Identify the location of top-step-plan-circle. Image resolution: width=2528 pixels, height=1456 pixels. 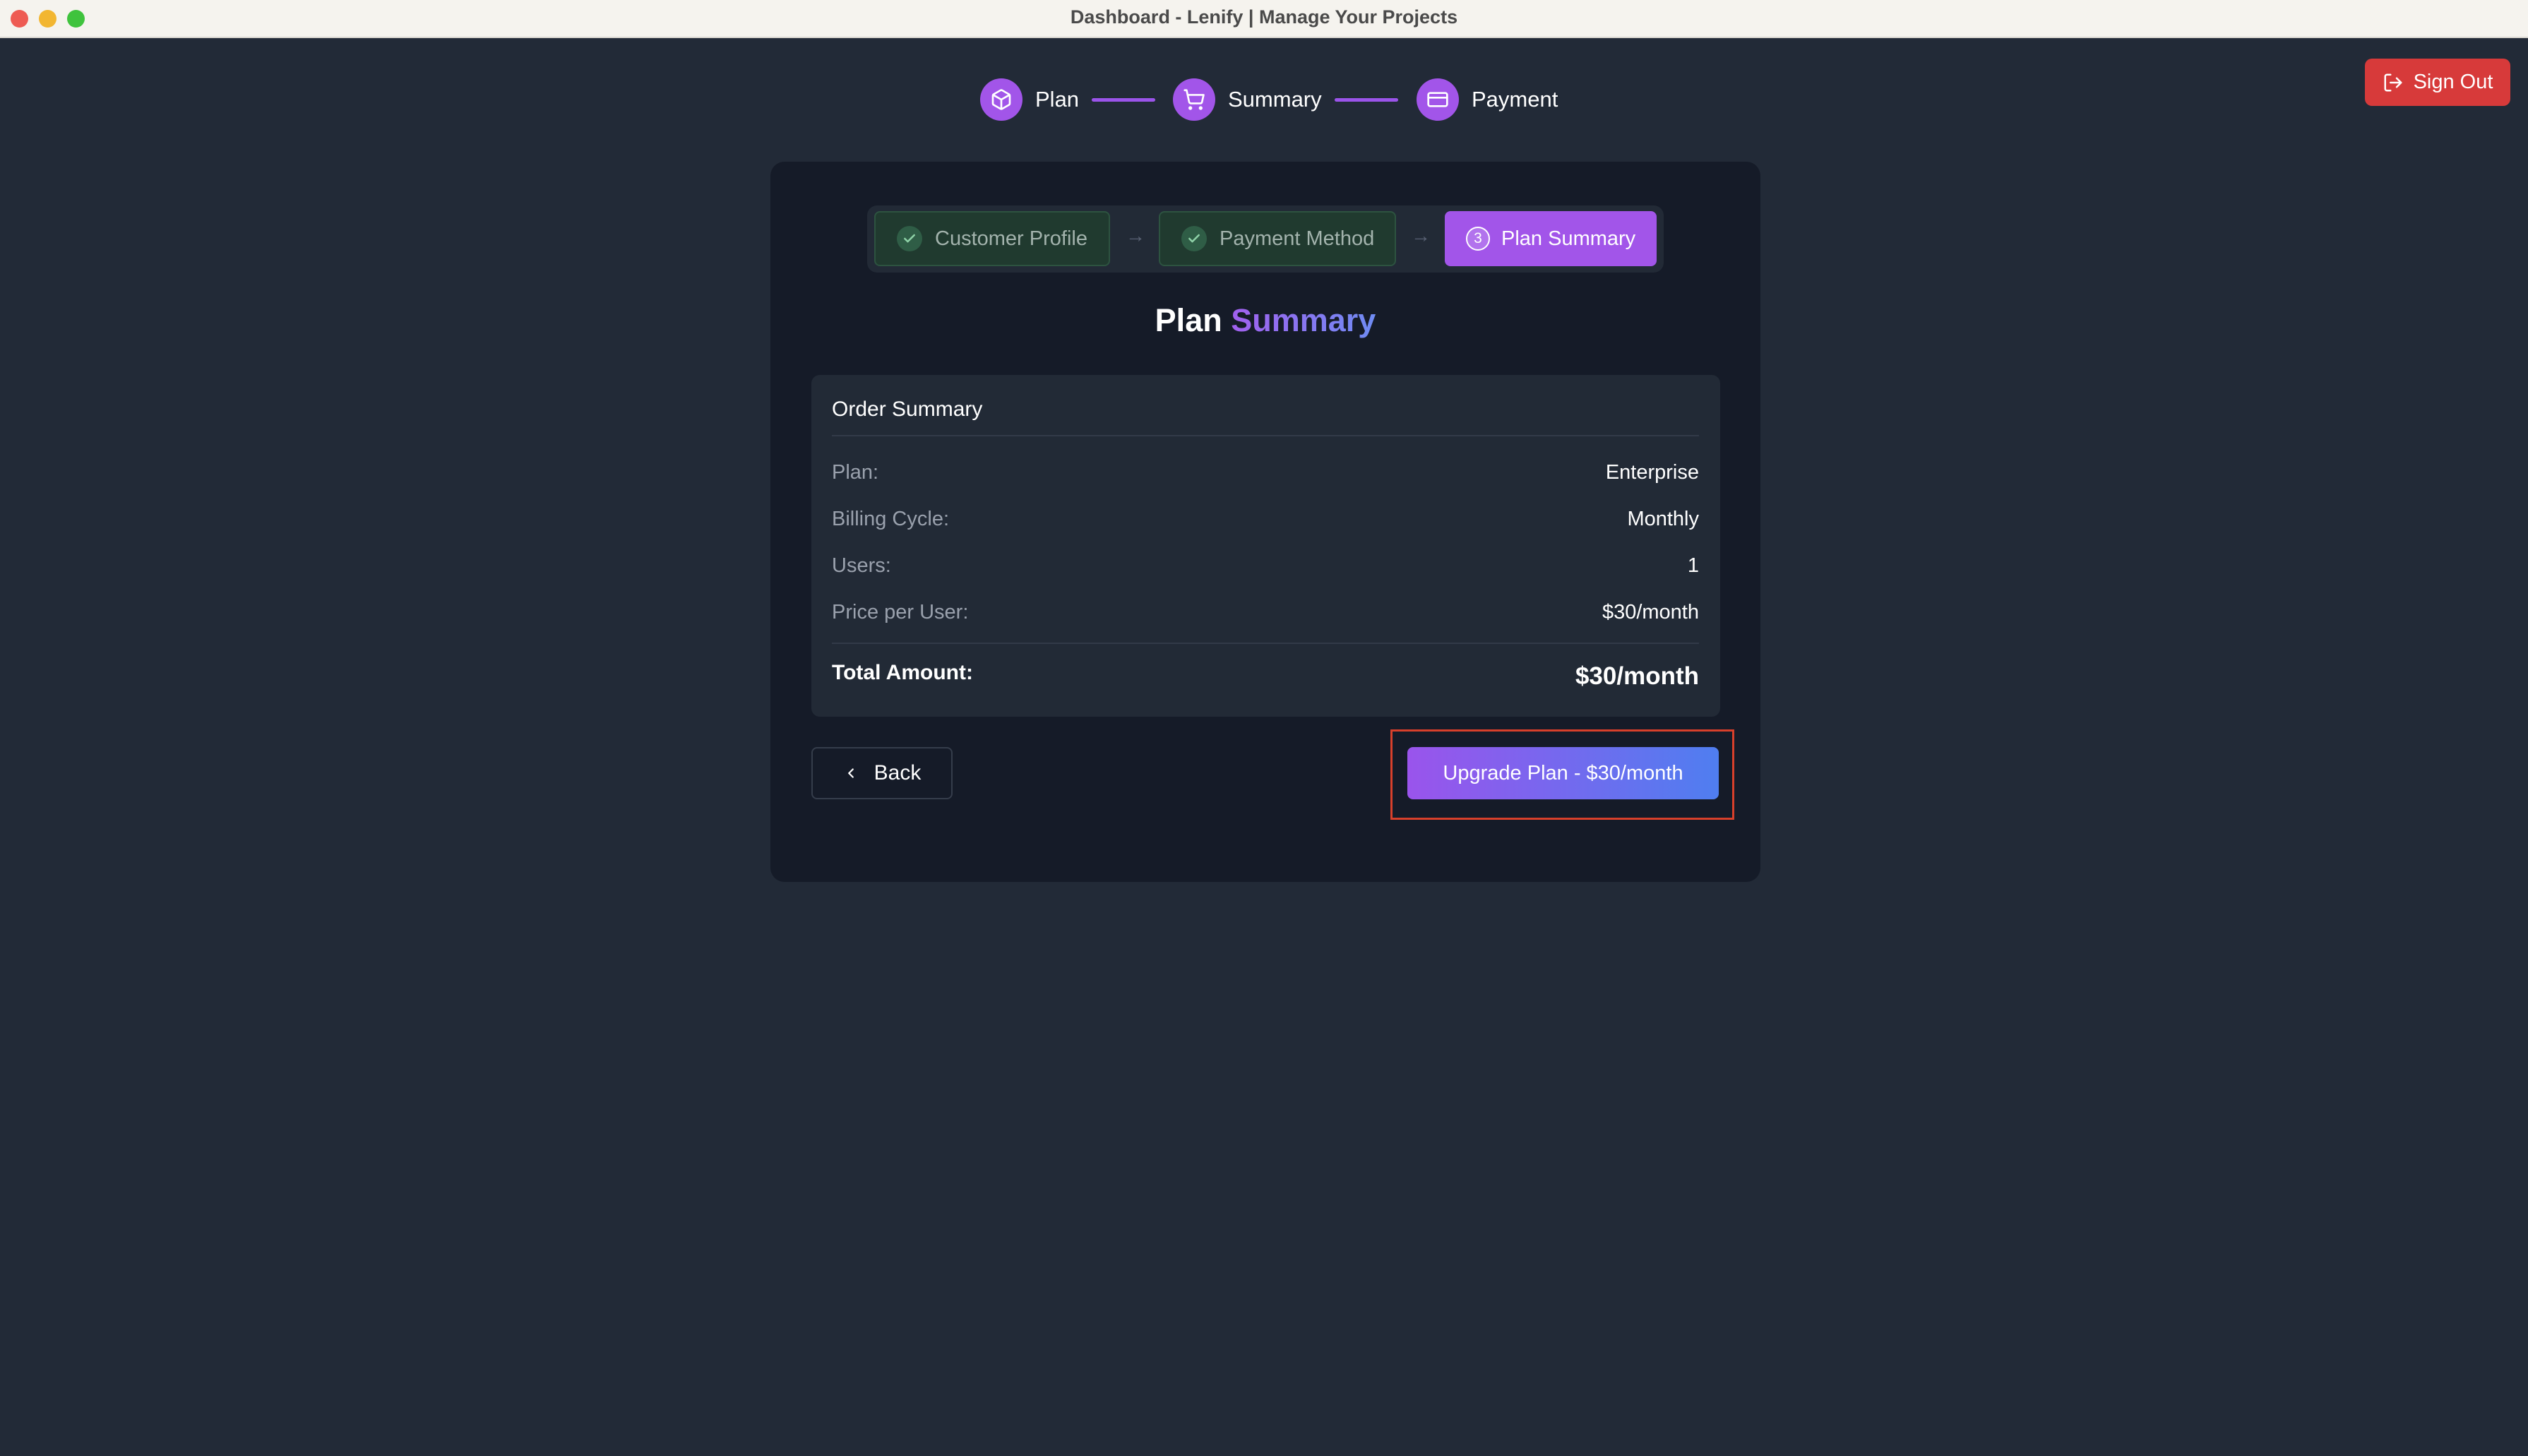
(1001, 100).